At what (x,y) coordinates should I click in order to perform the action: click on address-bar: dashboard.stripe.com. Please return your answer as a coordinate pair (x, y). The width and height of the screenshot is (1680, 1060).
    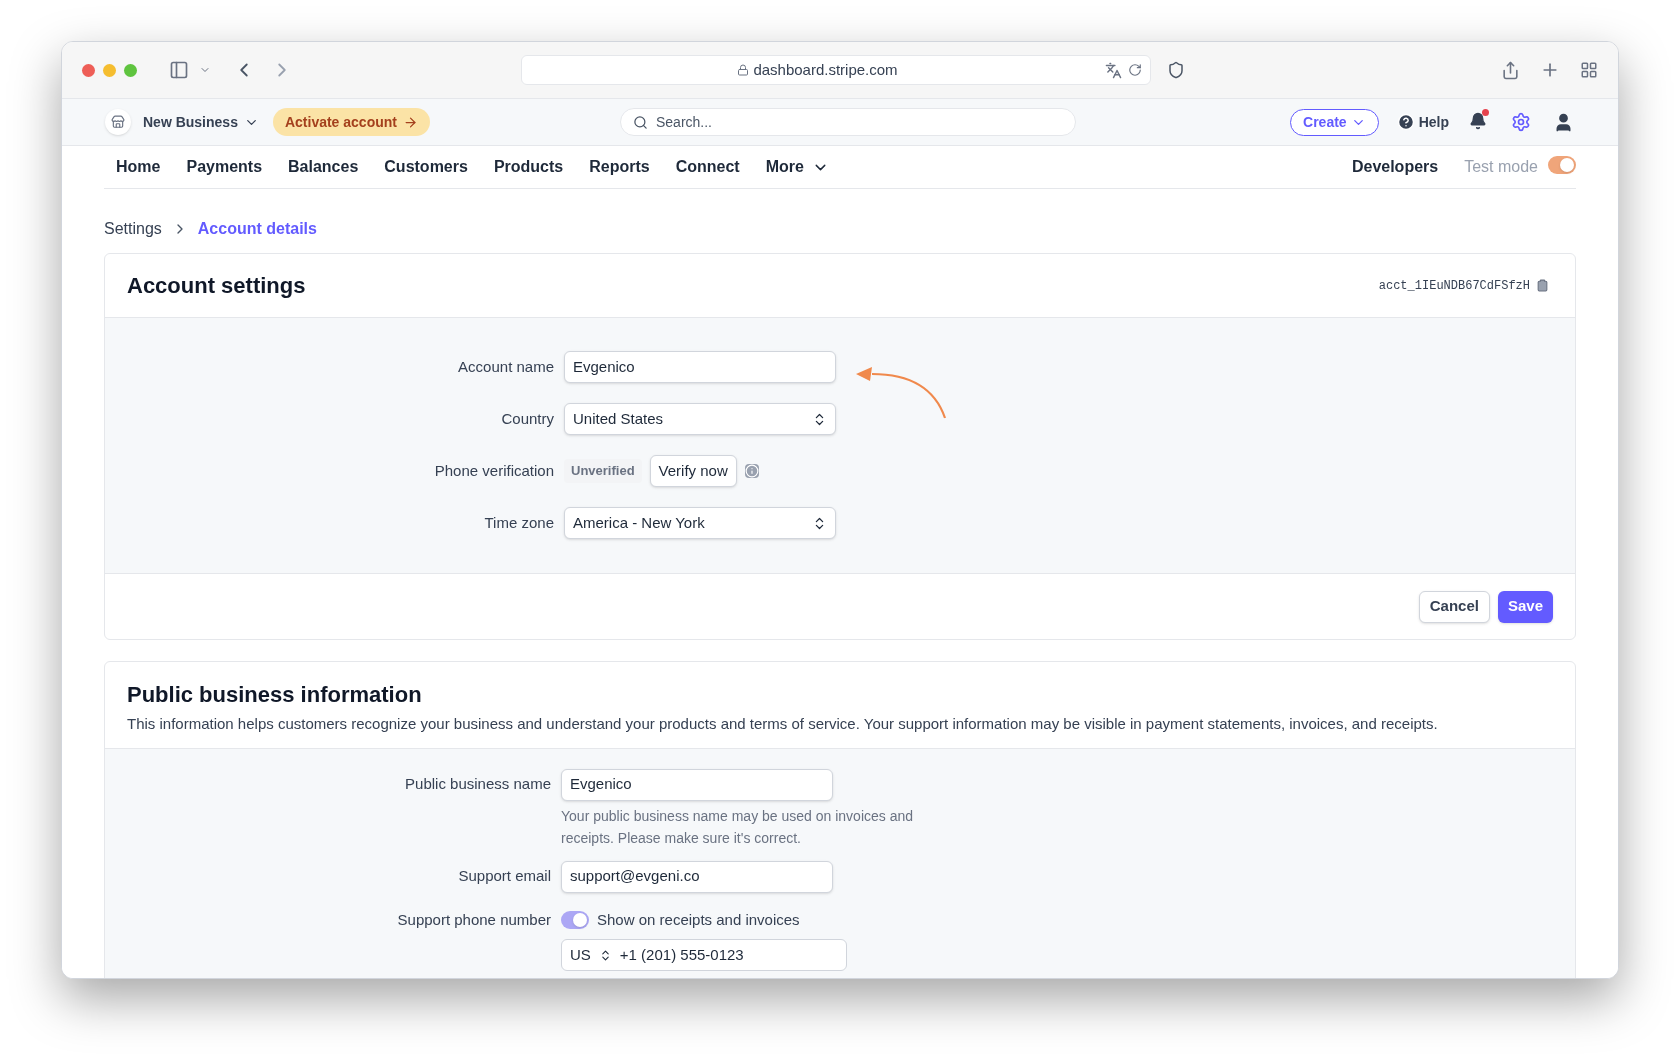
    Looking at the image, I should click on (836, 70).